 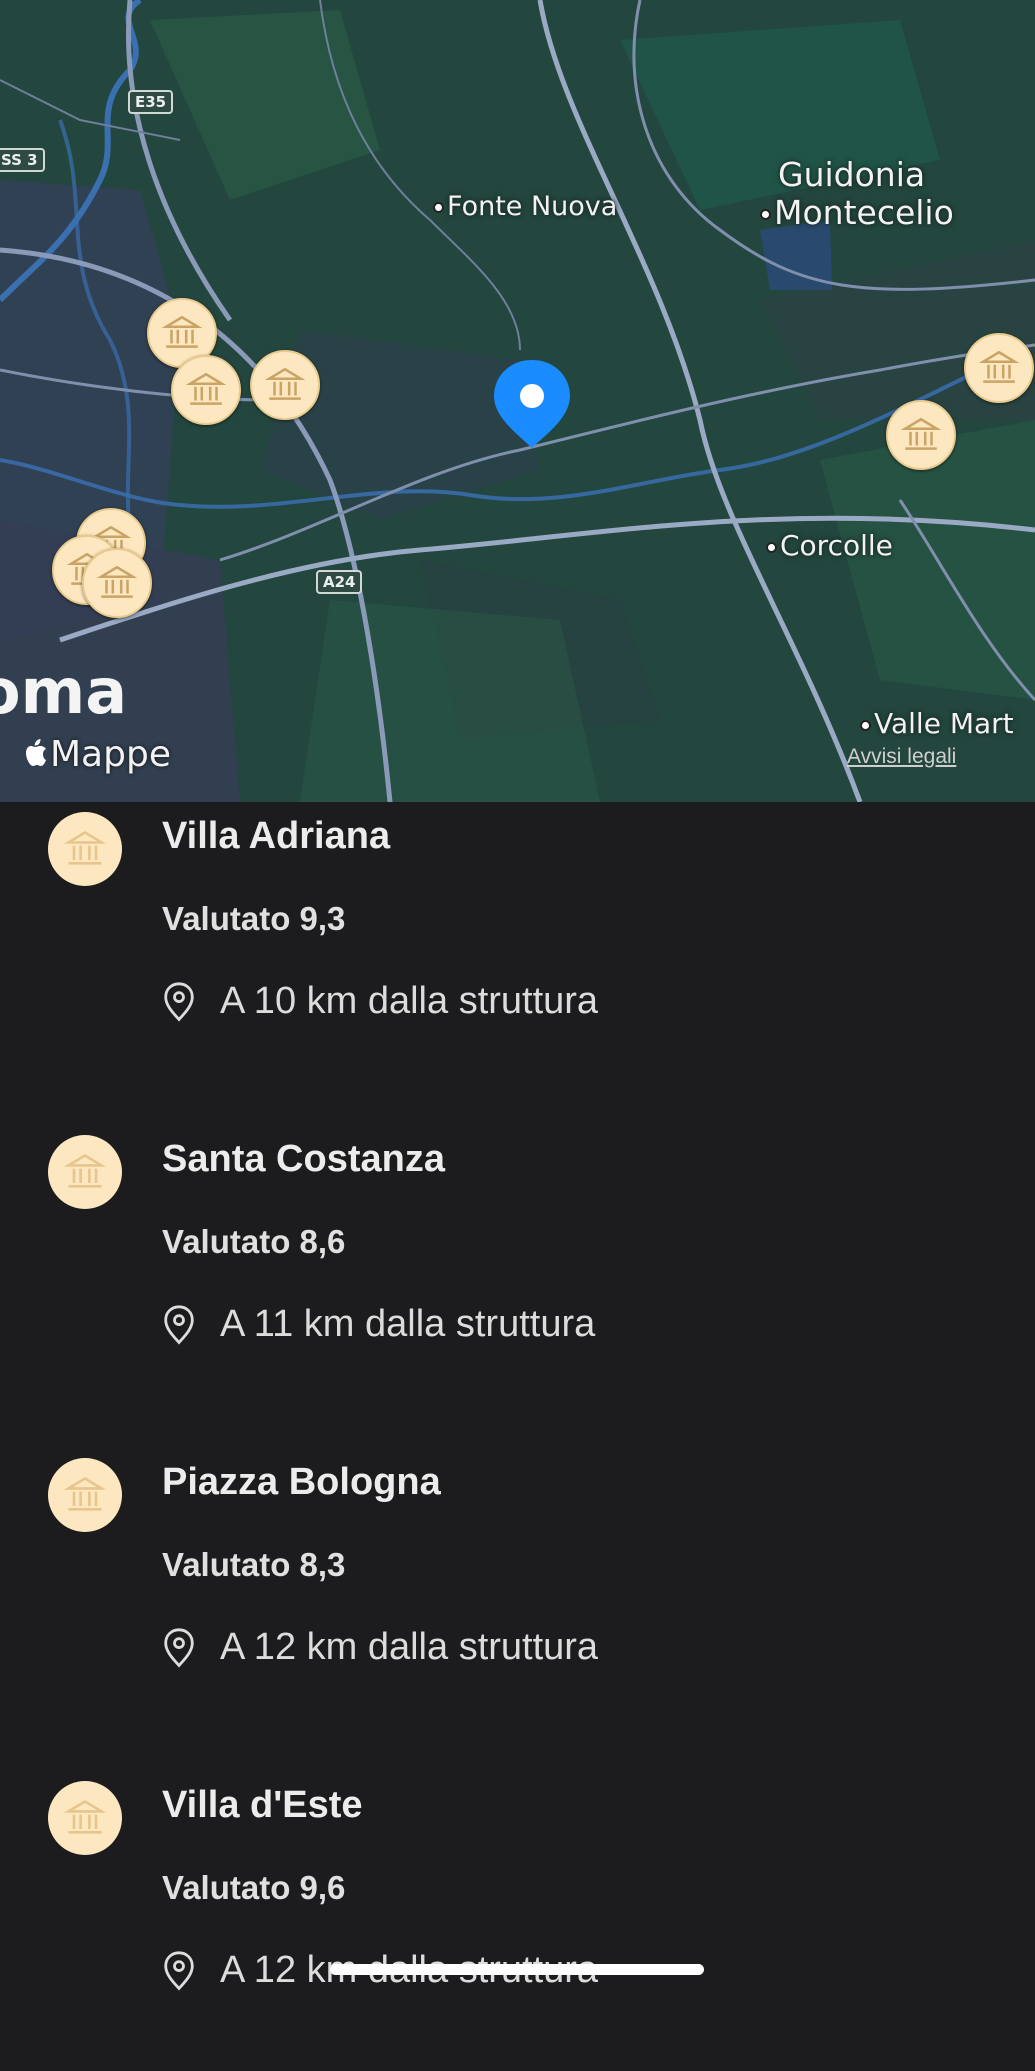 What do you see at coordinates (22, 160) in the screenshot?
I see `road-shield-ss3: SS 3` at bounding box center [22, 160].